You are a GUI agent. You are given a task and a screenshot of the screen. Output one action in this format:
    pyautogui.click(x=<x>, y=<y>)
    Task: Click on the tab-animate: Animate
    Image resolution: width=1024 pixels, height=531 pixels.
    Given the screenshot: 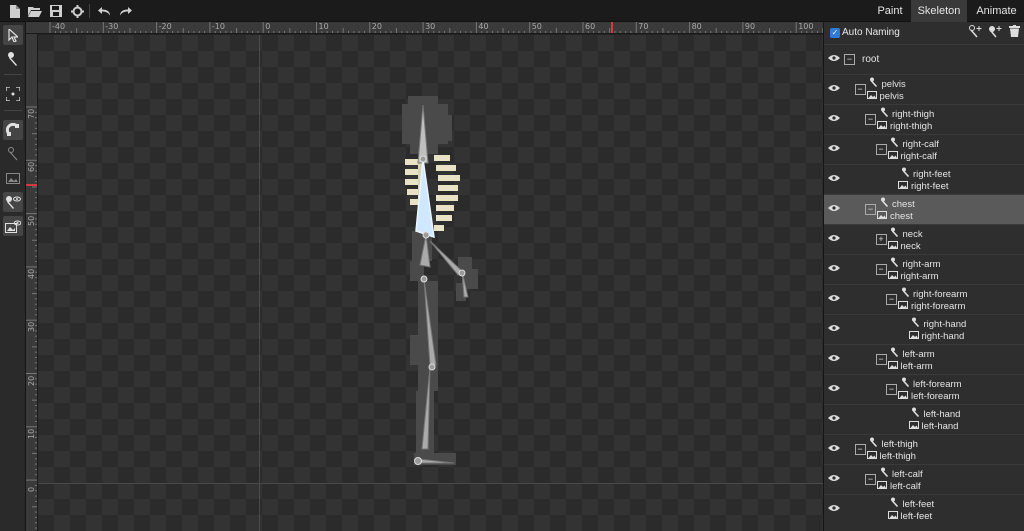 What is the action you would take?
    pyautogui.click(x=996, y=11)
    